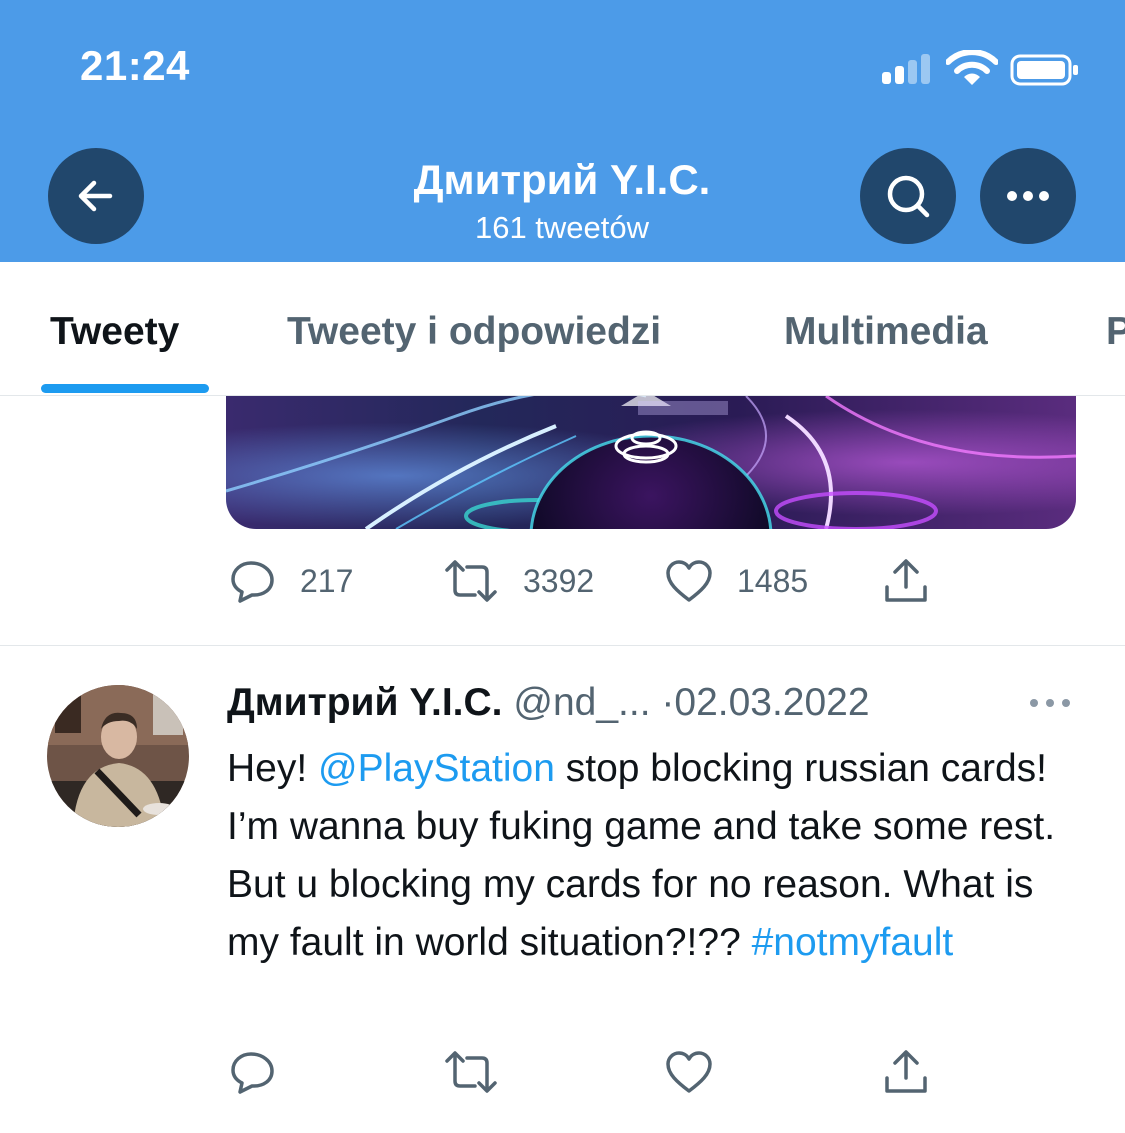 The image size is (1125, 1133). What do you see at coordinates (365, 702) in the screenshot?
I see `author-name: Дмитрий Y.I.C.` at bounding box center [365, 702].